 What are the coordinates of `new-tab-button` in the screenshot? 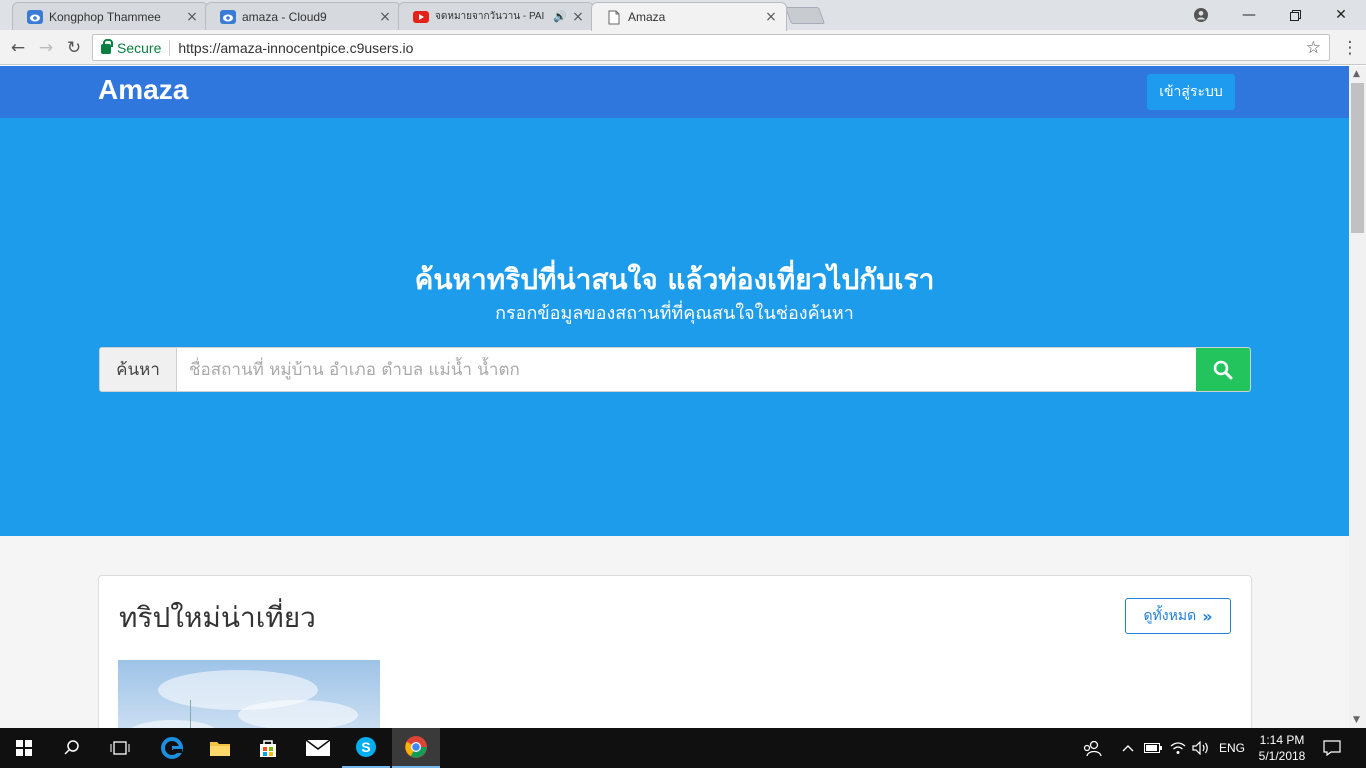 It's located at (805, 15).